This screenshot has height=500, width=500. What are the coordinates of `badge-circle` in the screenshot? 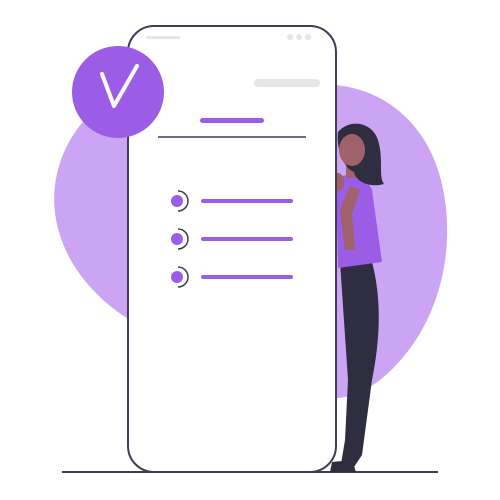 It's located at (118, 92).